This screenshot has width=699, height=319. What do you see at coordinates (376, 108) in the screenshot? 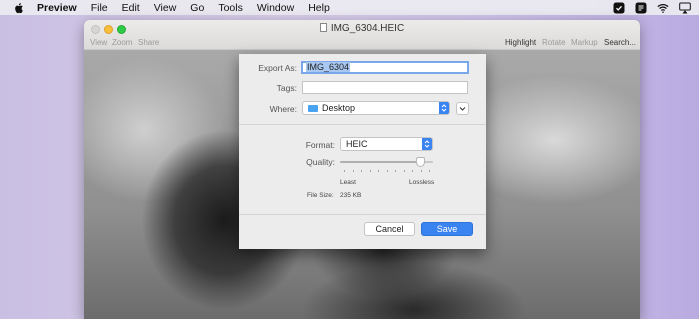
I see `where-popup: Desktop` at bounding box center [376, 108].